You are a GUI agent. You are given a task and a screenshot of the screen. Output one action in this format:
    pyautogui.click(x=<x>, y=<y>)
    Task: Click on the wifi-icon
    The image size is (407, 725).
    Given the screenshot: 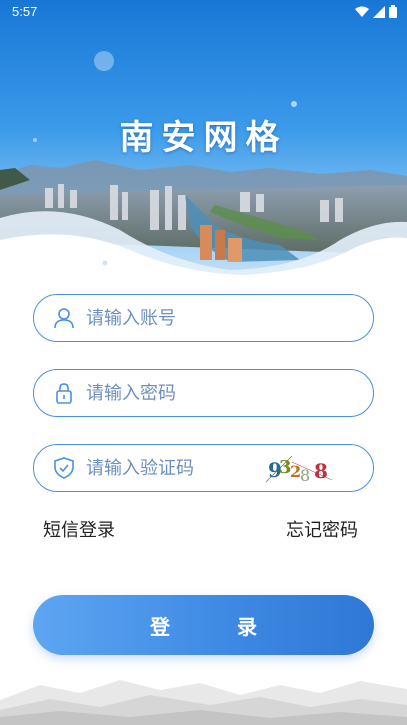 What is the action you would take?
    pyautogui.click(x=362, y=11)
    